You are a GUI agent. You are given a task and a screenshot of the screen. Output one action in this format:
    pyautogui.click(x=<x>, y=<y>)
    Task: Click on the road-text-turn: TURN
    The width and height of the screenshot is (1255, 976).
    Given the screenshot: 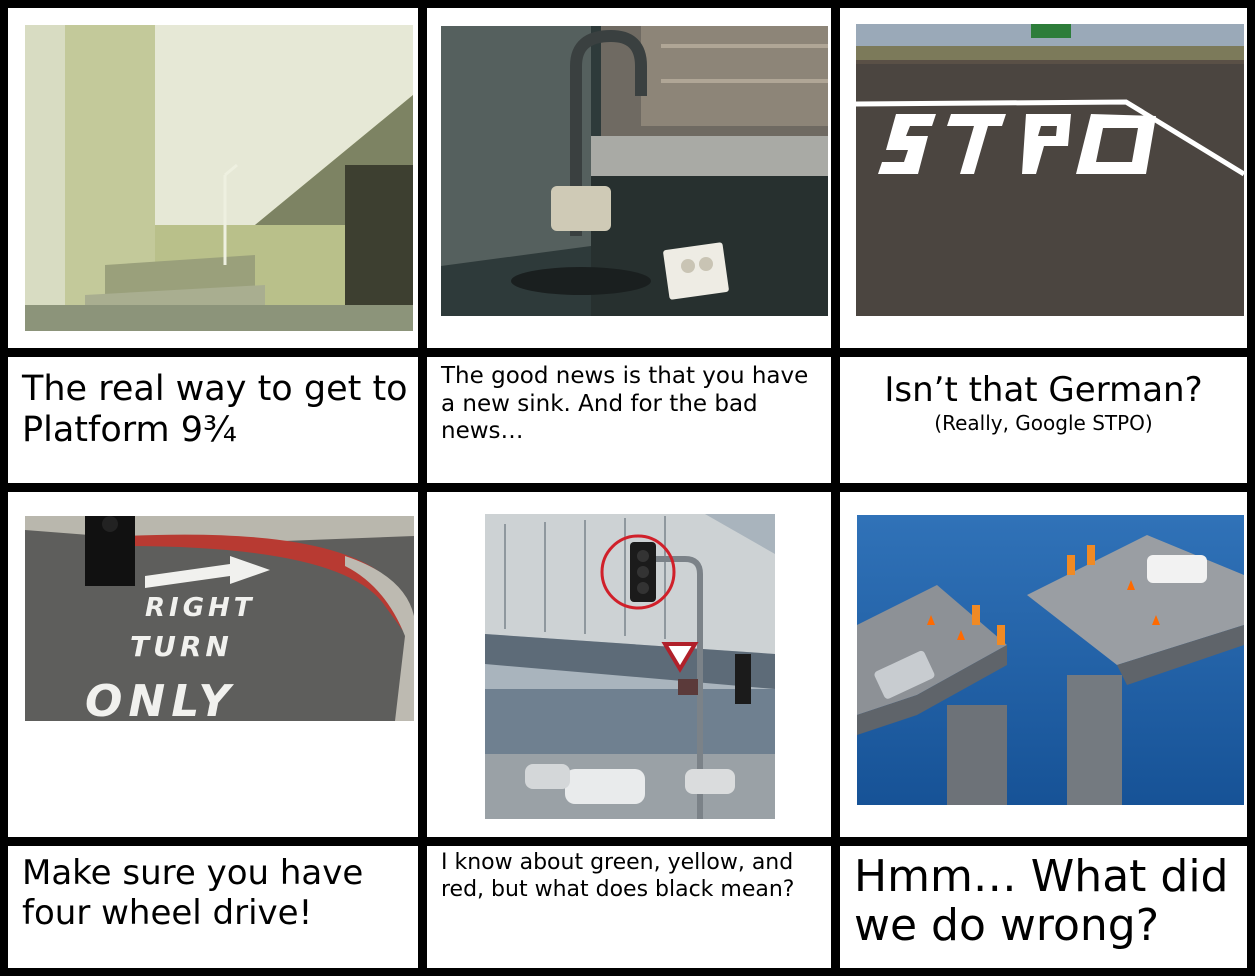 What is the action you would take?
    pyautogui.click(x=181, y=646)
    